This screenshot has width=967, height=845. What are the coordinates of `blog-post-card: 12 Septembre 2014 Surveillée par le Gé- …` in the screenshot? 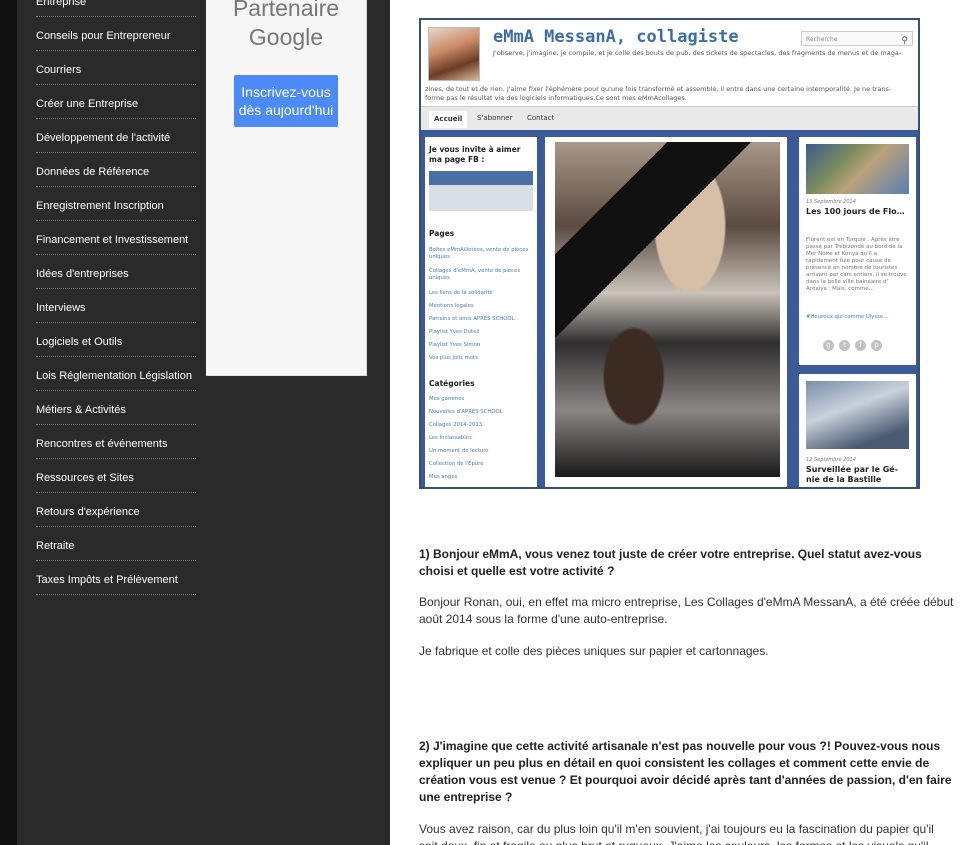 It's located at (857, 430).